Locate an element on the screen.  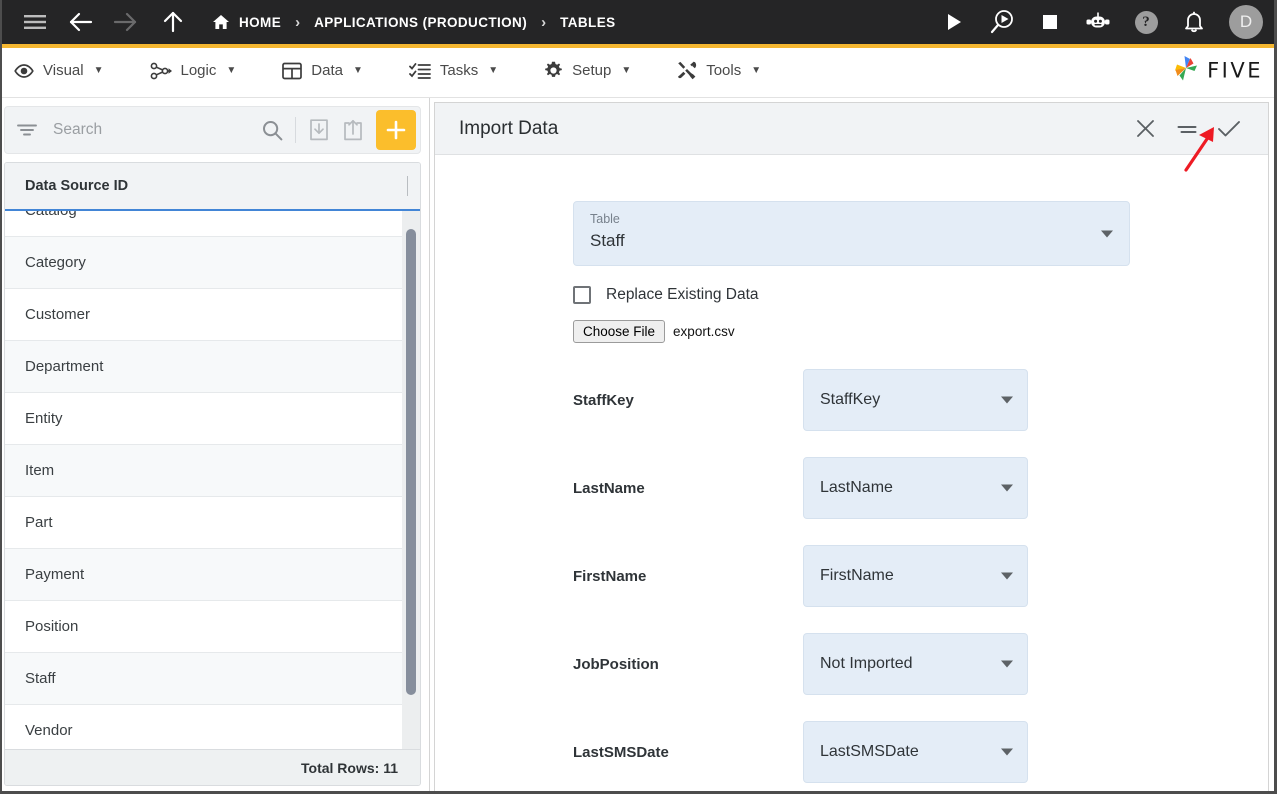
field-mapping-row: FirstName FirstName is located at coordinates (920, 576).